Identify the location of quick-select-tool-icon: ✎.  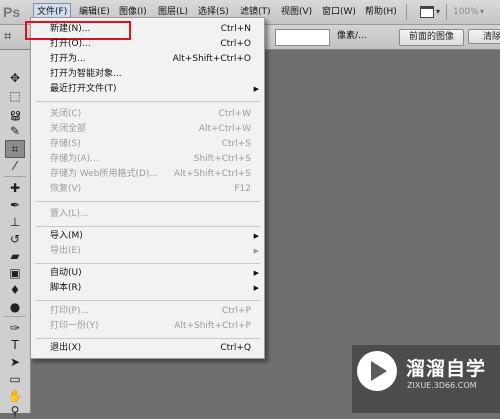
(15, 131).